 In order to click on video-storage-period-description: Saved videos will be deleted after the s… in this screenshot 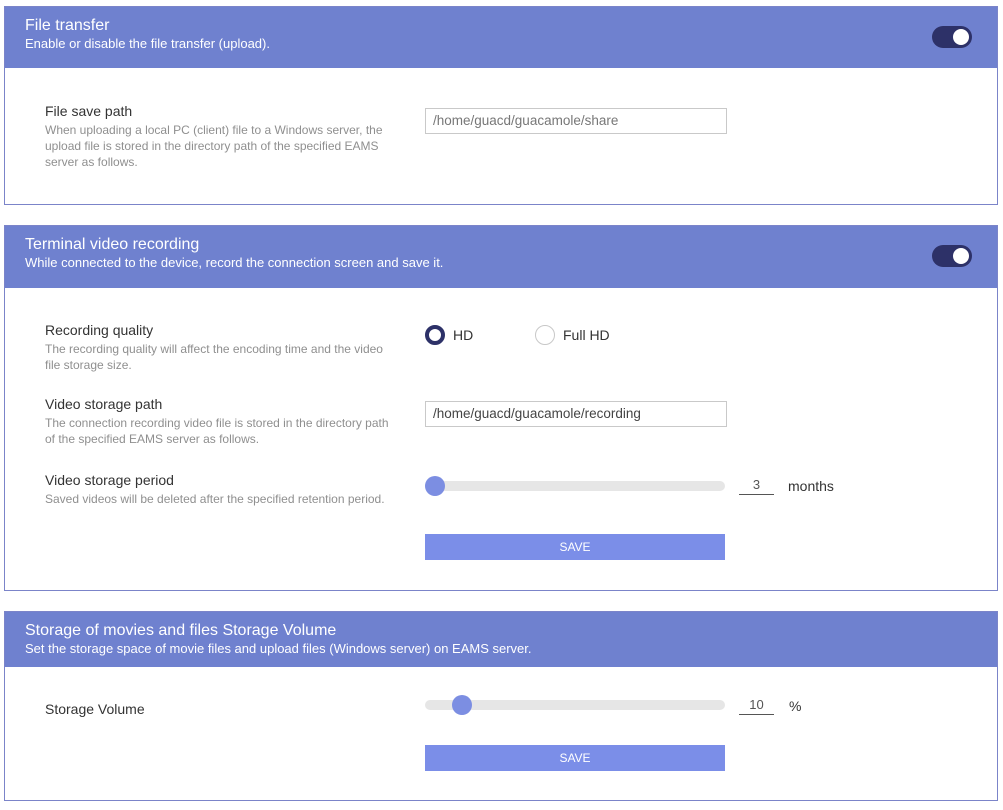, I will do `click(215, 499)`.